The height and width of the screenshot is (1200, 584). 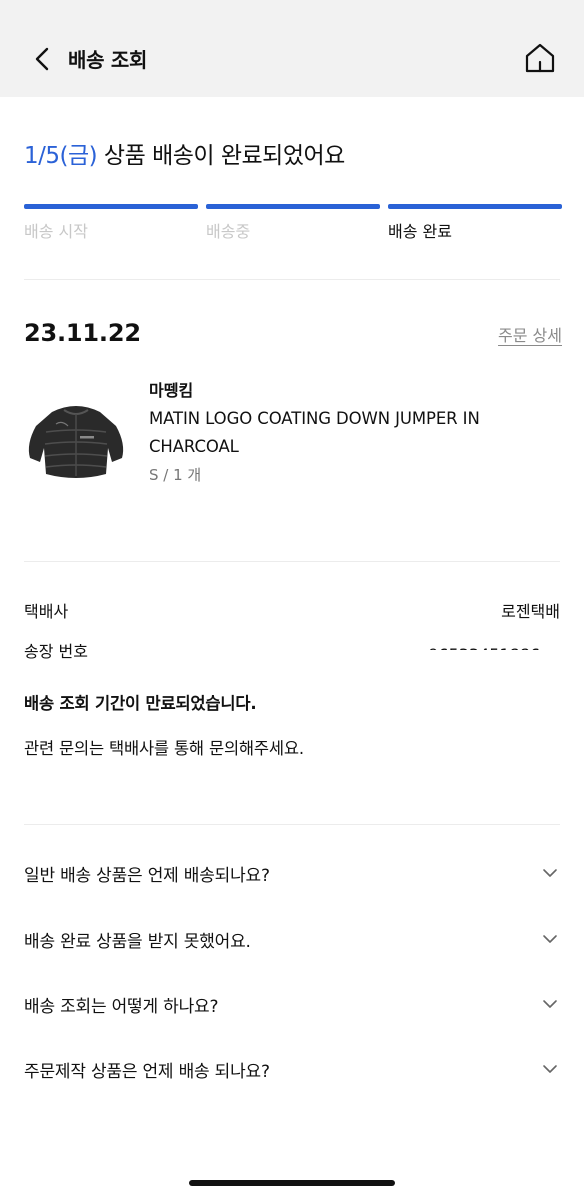 I want to click on tracking-expired-notice: 배송 조회 기간이 만료되었습니다., so click(x=140, y=703).